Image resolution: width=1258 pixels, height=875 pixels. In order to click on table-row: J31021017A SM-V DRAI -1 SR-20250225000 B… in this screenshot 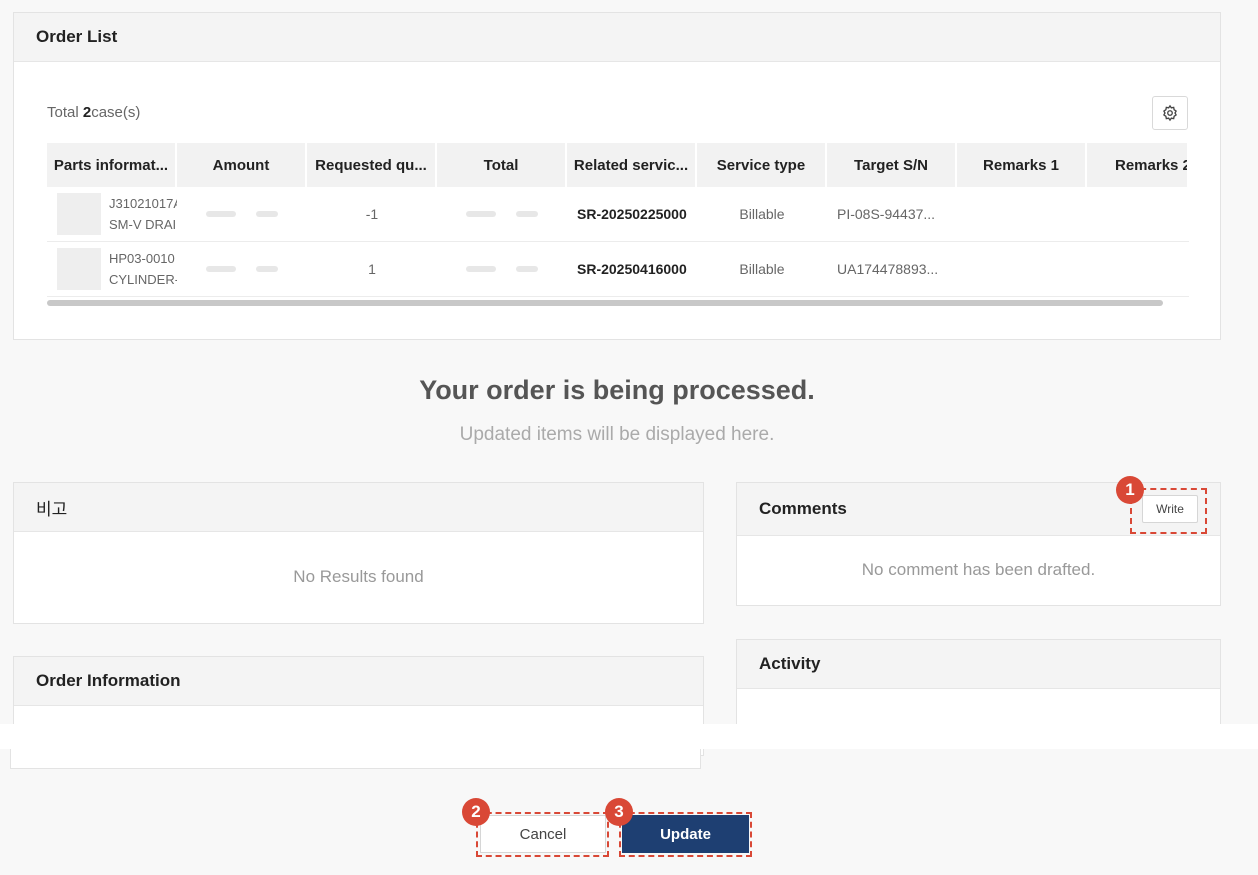, I will do `click(618, 214)`.